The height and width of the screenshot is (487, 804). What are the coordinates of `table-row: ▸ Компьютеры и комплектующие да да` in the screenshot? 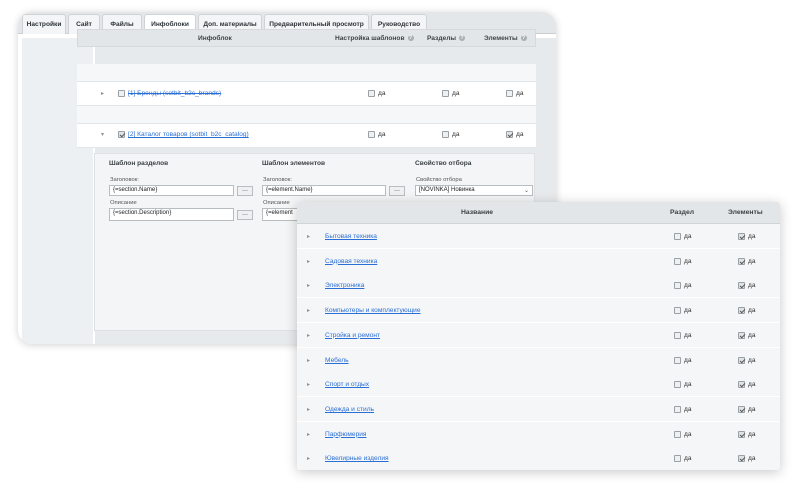 It's located at (538, 311).